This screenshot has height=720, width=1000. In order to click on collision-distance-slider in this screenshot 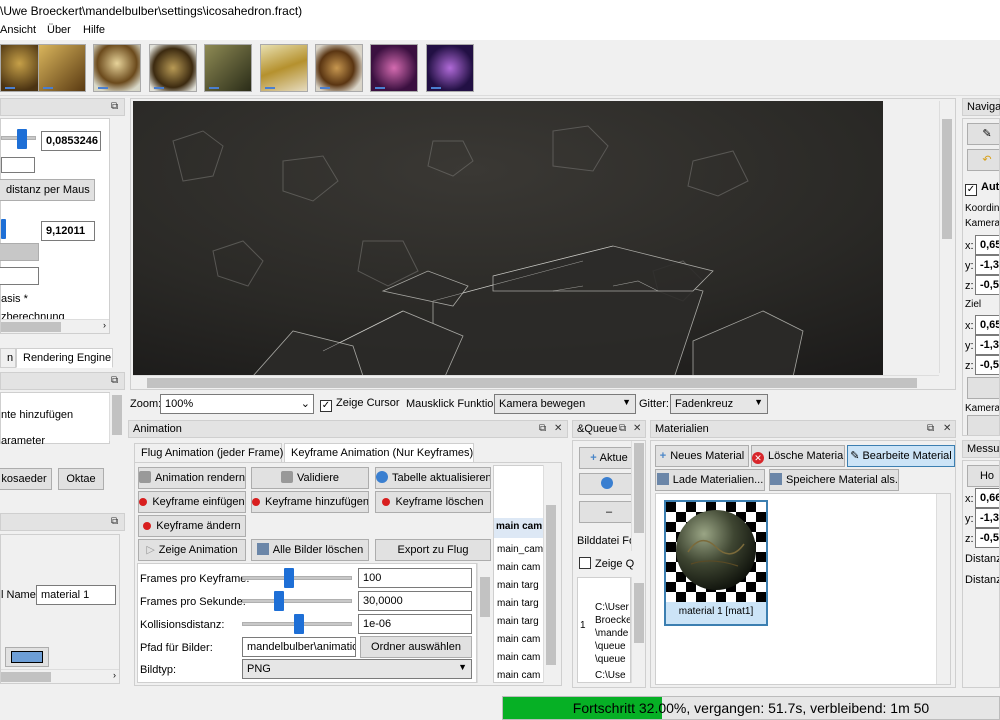, I will do `click(299, 624)`.